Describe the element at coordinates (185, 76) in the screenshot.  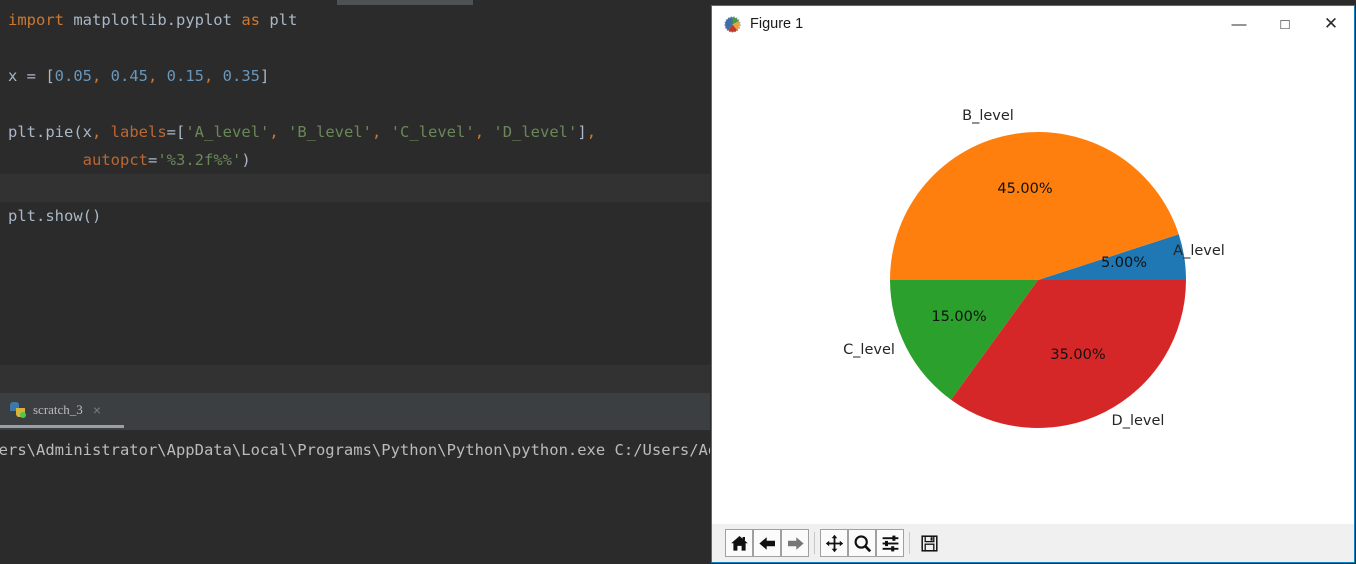
I see `code-token: 0.15` at that location.